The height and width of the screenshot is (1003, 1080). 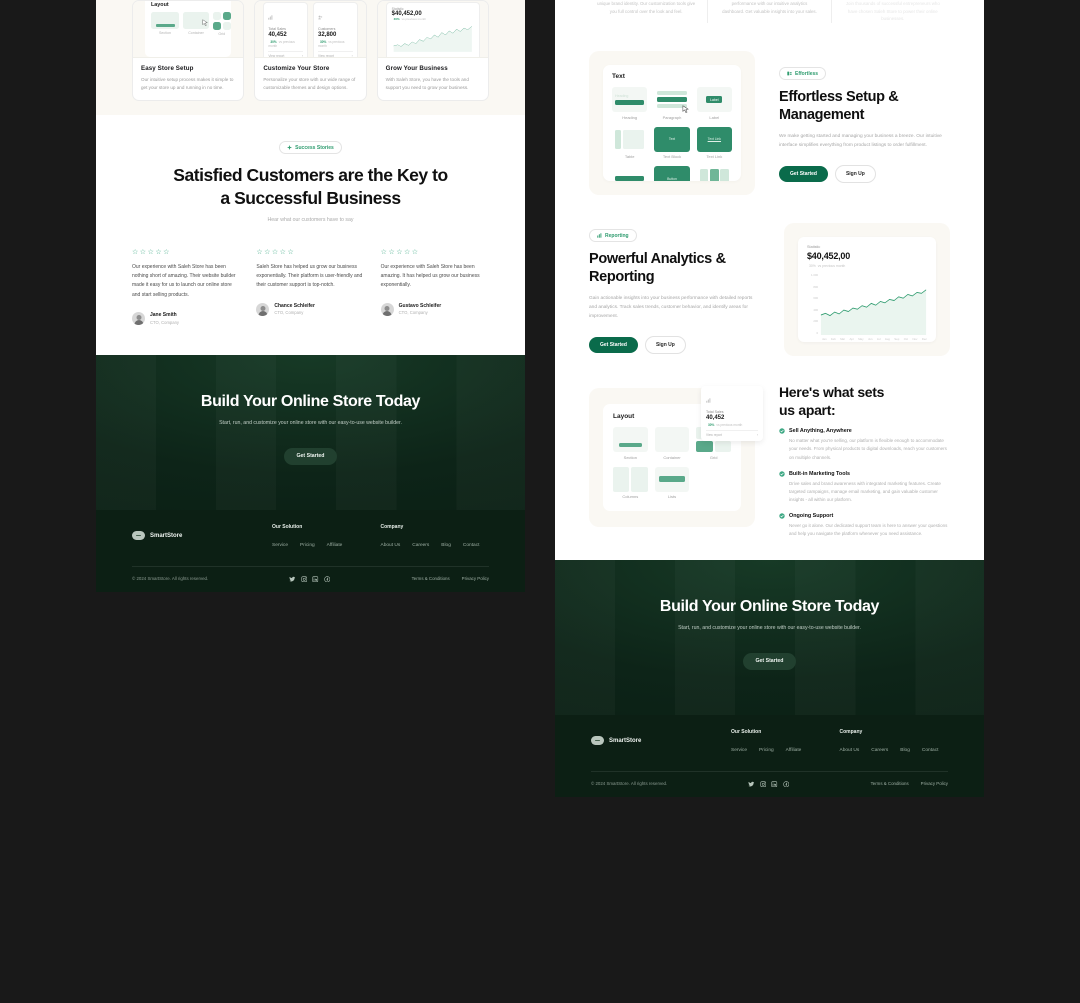 What do you see at coordinates (820, 431) in the screenshot?
I see `apart-item-title: Sell Anything, Anywhere` at bounding box center [820, 431].